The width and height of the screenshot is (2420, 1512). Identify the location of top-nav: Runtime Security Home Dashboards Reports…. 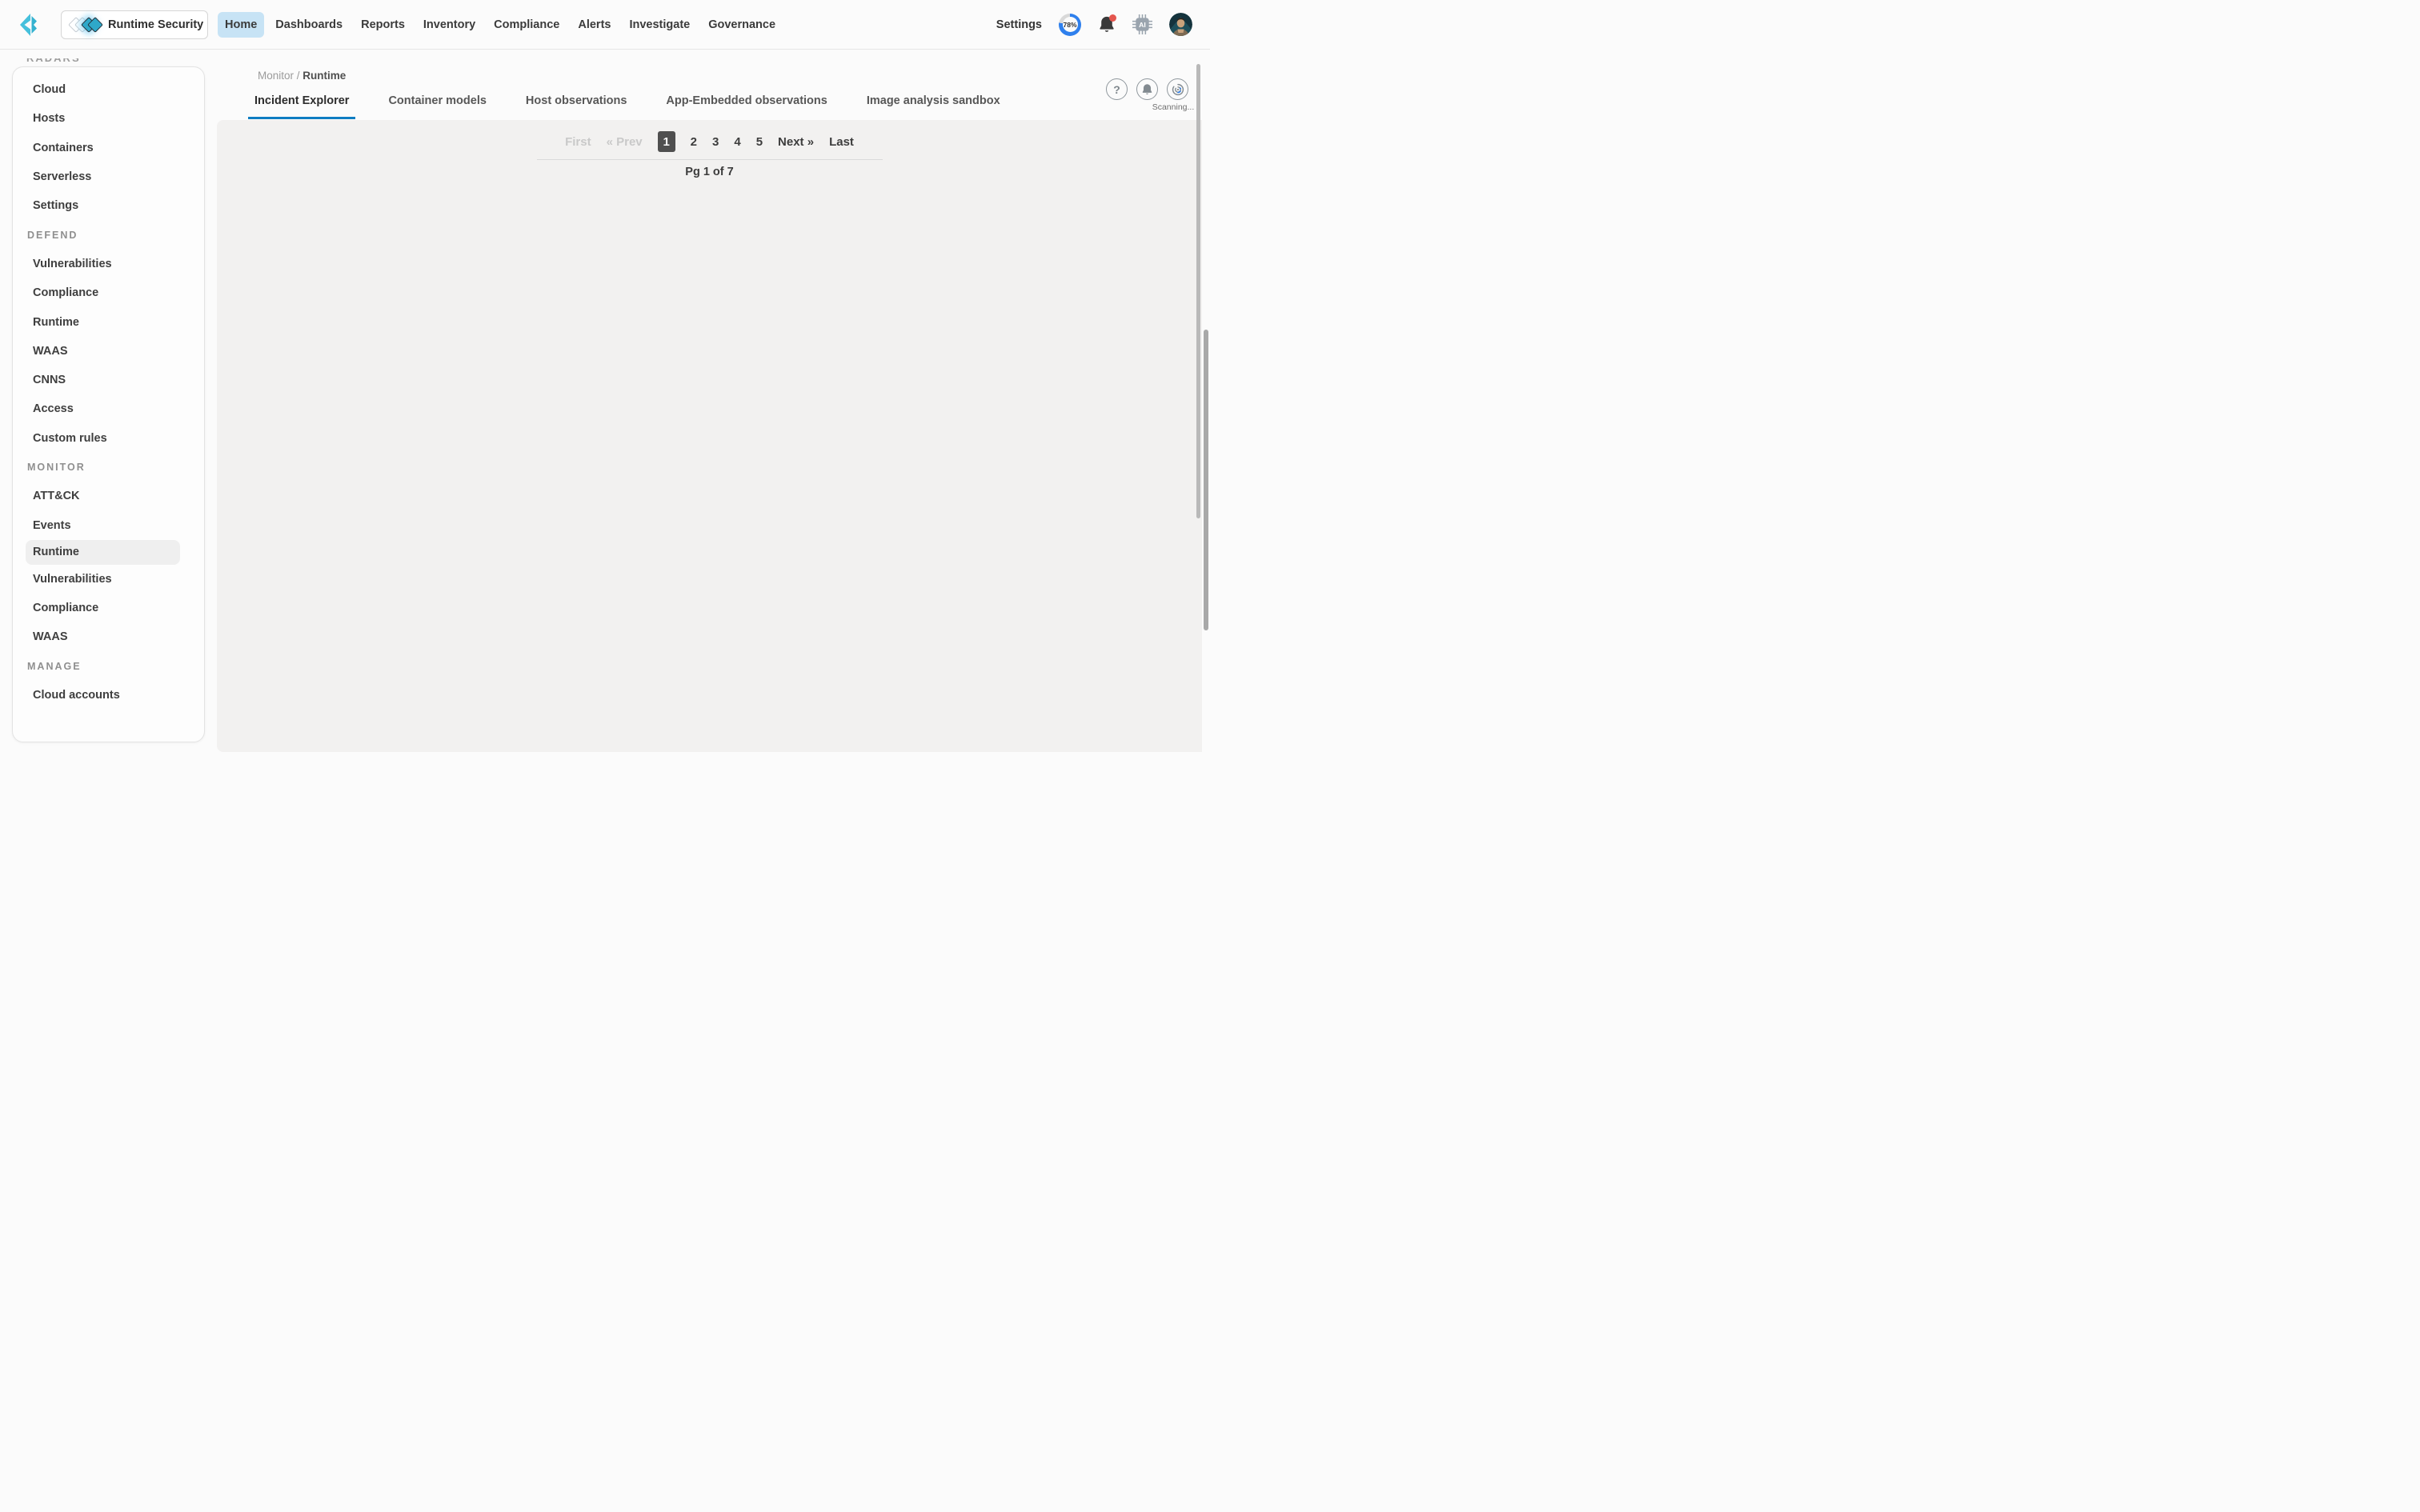
(605, 25).